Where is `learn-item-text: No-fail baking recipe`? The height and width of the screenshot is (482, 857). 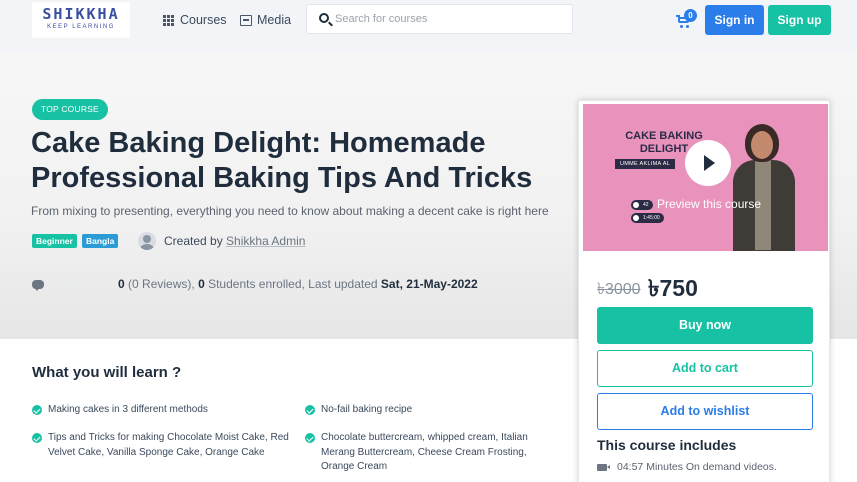 learn-item-text: No-fail baking recipe is located at coordinates (367, 409).